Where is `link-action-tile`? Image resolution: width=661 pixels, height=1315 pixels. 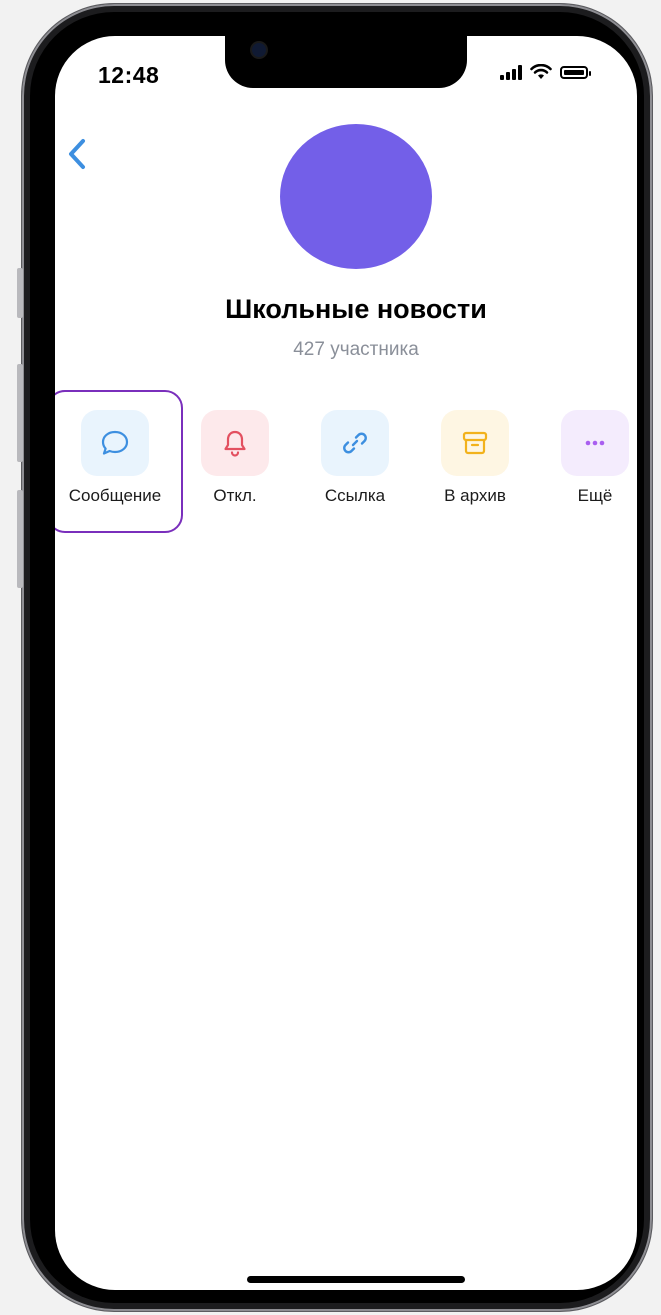 link-action-tile is located at coordinates (355, 443).